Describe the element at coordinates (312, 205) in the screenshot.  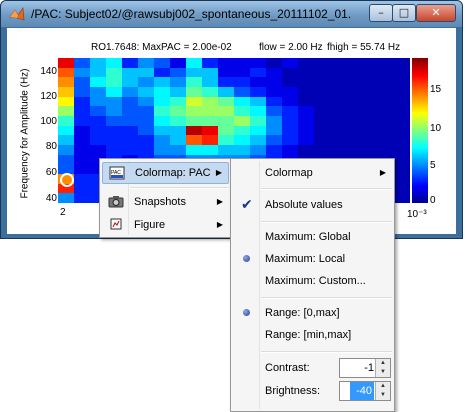
I see `menu-item-absolute-values: ✔ Absolute values` at that location.